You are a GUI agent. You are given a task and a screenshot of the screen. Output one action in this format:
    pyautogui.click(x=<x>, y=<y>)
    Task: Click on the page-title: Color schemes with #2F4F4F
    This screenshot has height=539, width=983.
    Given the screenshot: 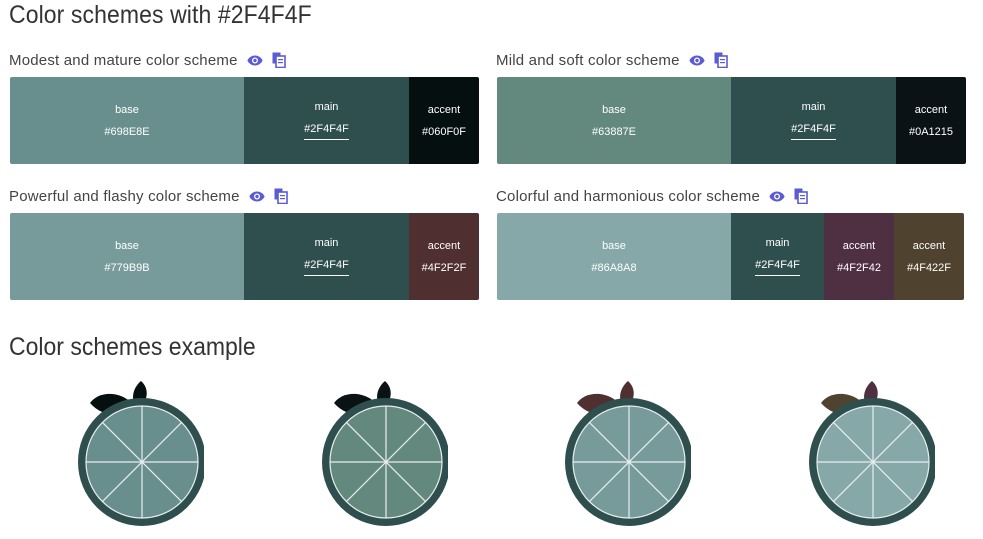 What is the action you would take?
    pyautogui.click(x=160, y=15)
    